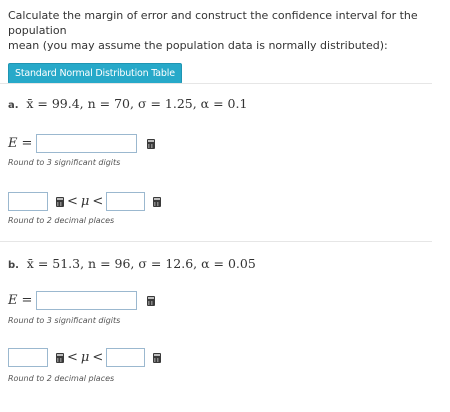 This screenshot has width=450, height=412. What do you see at coordinates (216, 241) in the screenshot?
I see `part-b-divider` at bounding box center [216, 241].